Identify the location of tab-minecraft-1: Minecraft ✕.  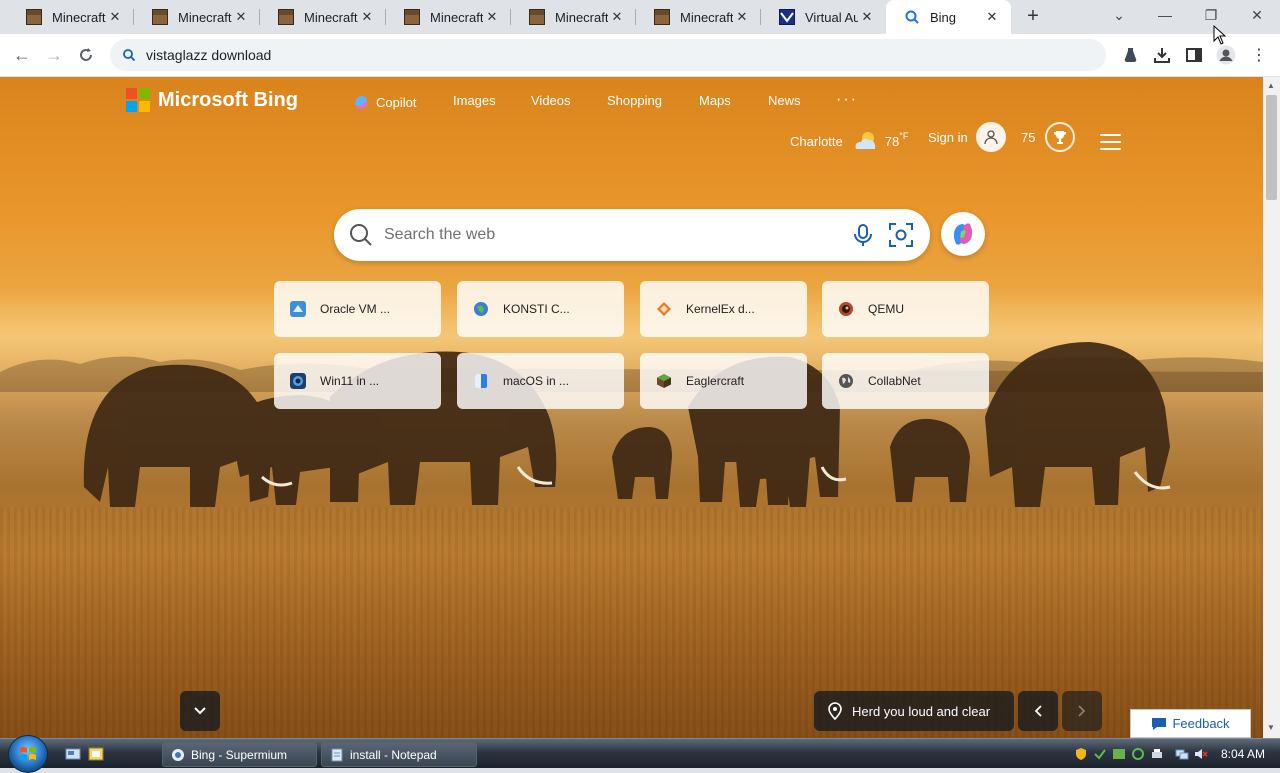
(71, 17).